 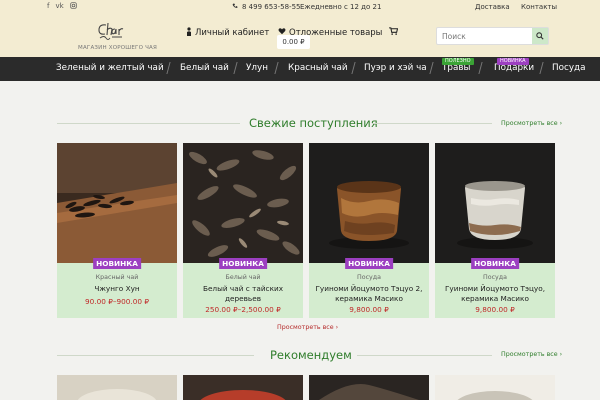 I want to click on recommended-section-title: Рекомендуем, so click(x=311, y=355).